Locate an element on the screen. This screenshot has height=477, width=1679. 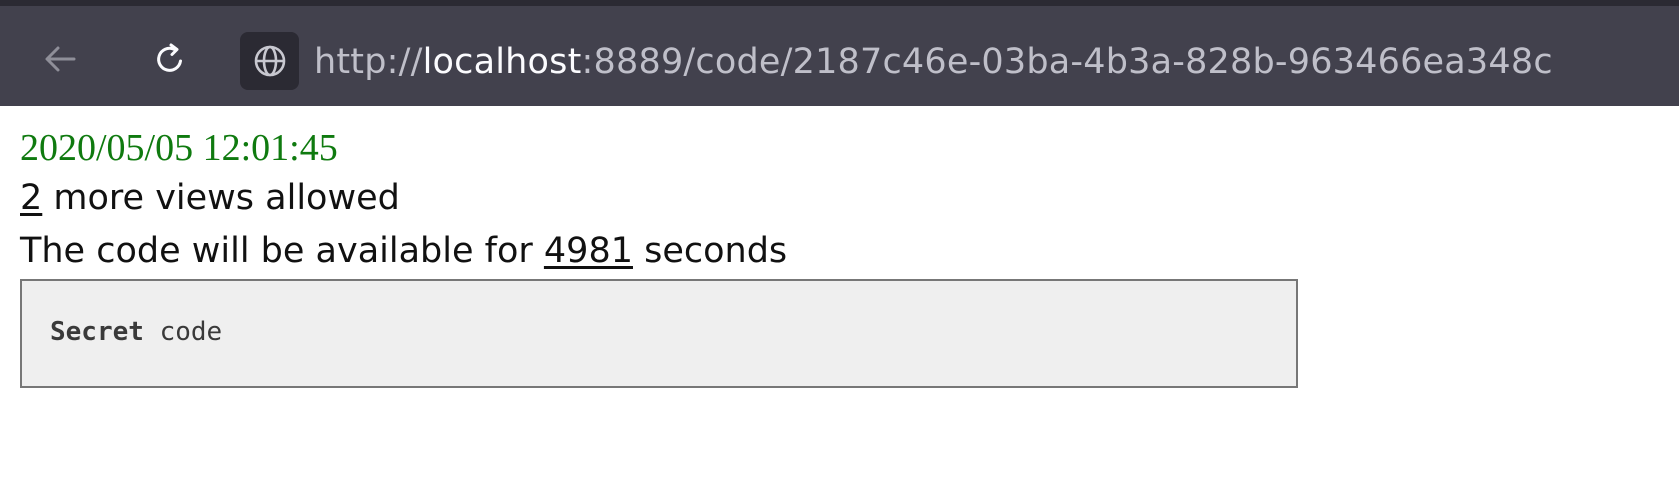
views-remaining-text: 2 more views allowed is located at coordinates (210, 198).